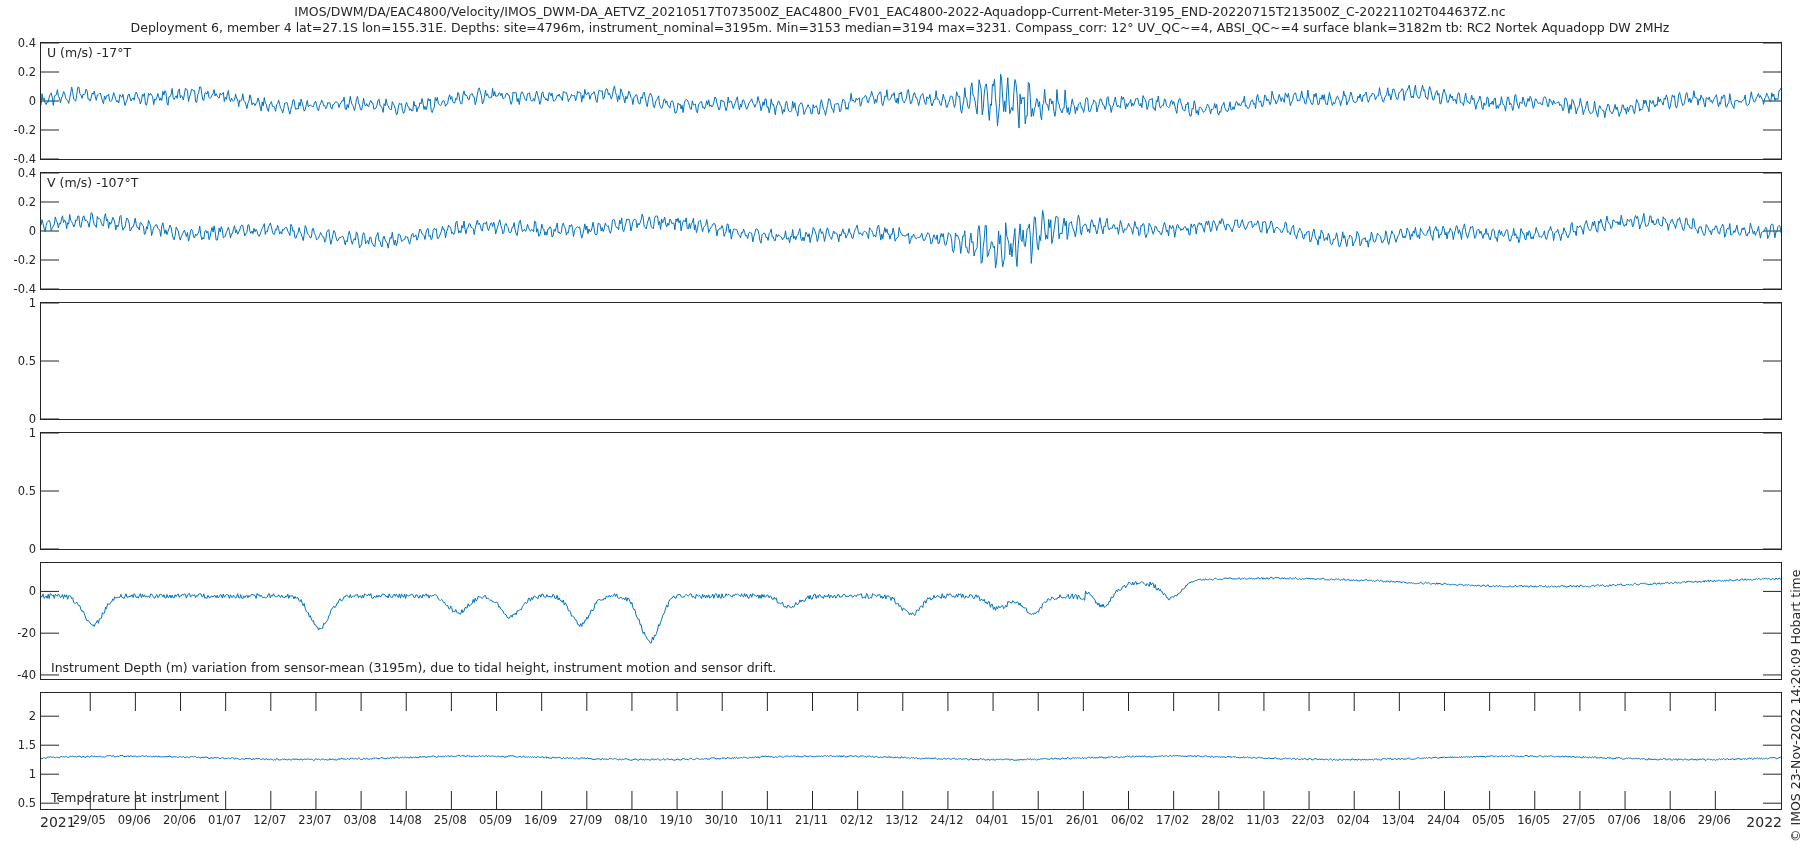  What do you see at coordinates (134, 820) in the screenshot?
I see `x-tick-label: 09/06` at bounding box center [134, 820].